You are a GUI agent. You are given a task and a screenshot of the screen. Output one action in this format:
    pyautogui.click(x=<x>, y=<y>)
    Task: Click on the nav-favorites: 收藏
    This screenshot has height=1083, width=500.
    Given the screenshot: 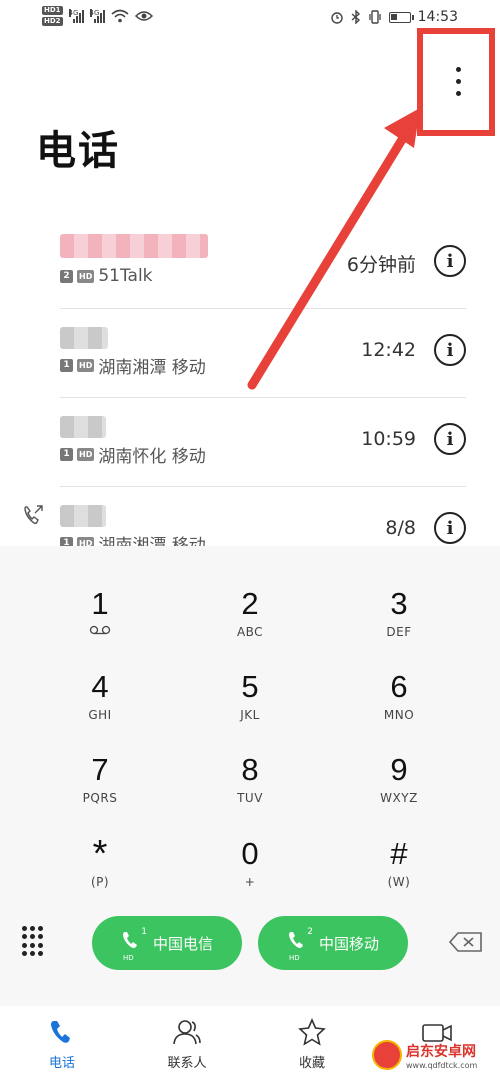 What is the action you would take?
    pyautogui.click(x=312, y=1044)
    